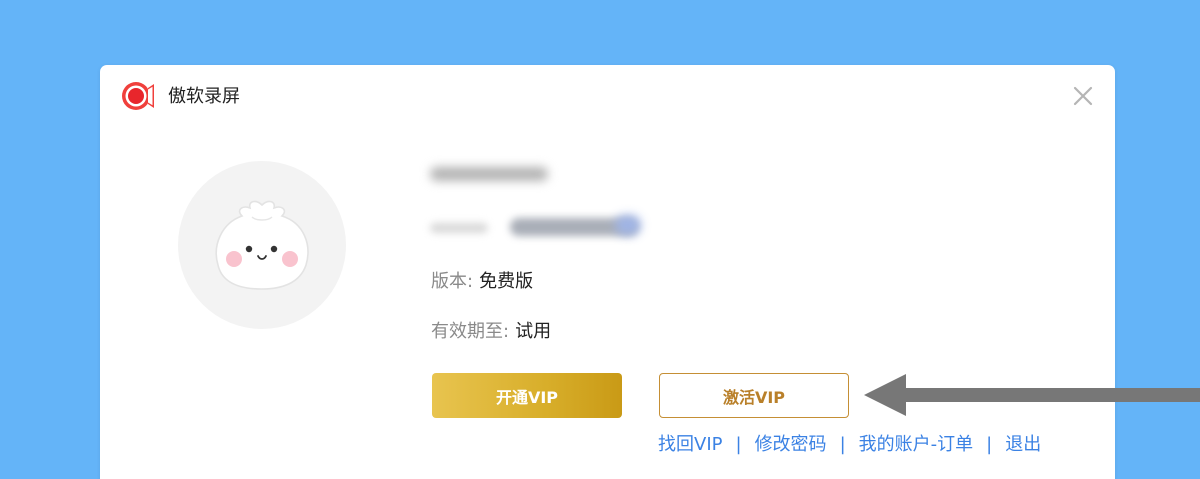 This screenshot has width=1200, height=479. I want to click on my-account-orders-link: 我的账户-订单, so click(916, 444).